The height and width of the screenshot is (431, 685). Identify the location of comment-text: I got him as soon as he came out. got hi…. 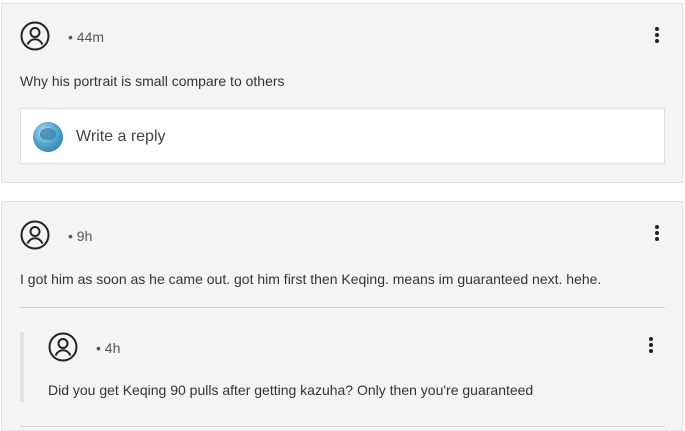
(311, 279).